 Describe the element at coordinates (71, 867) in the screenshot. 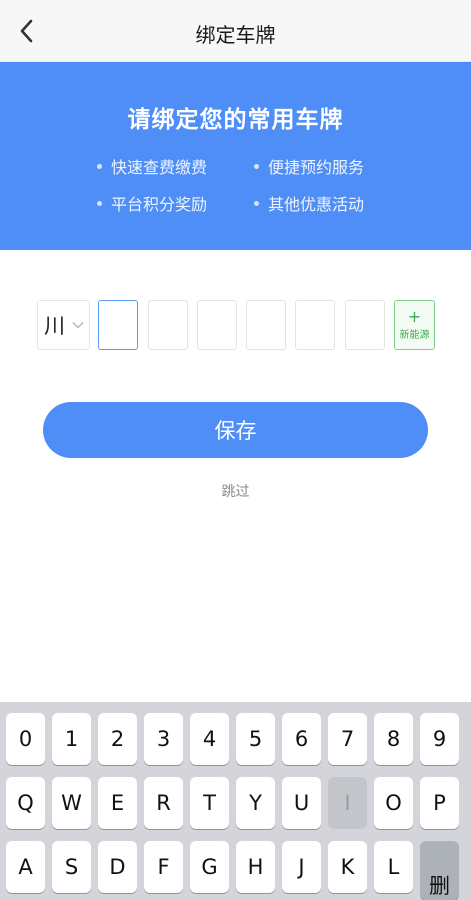

I see `key-s: S` at that location.